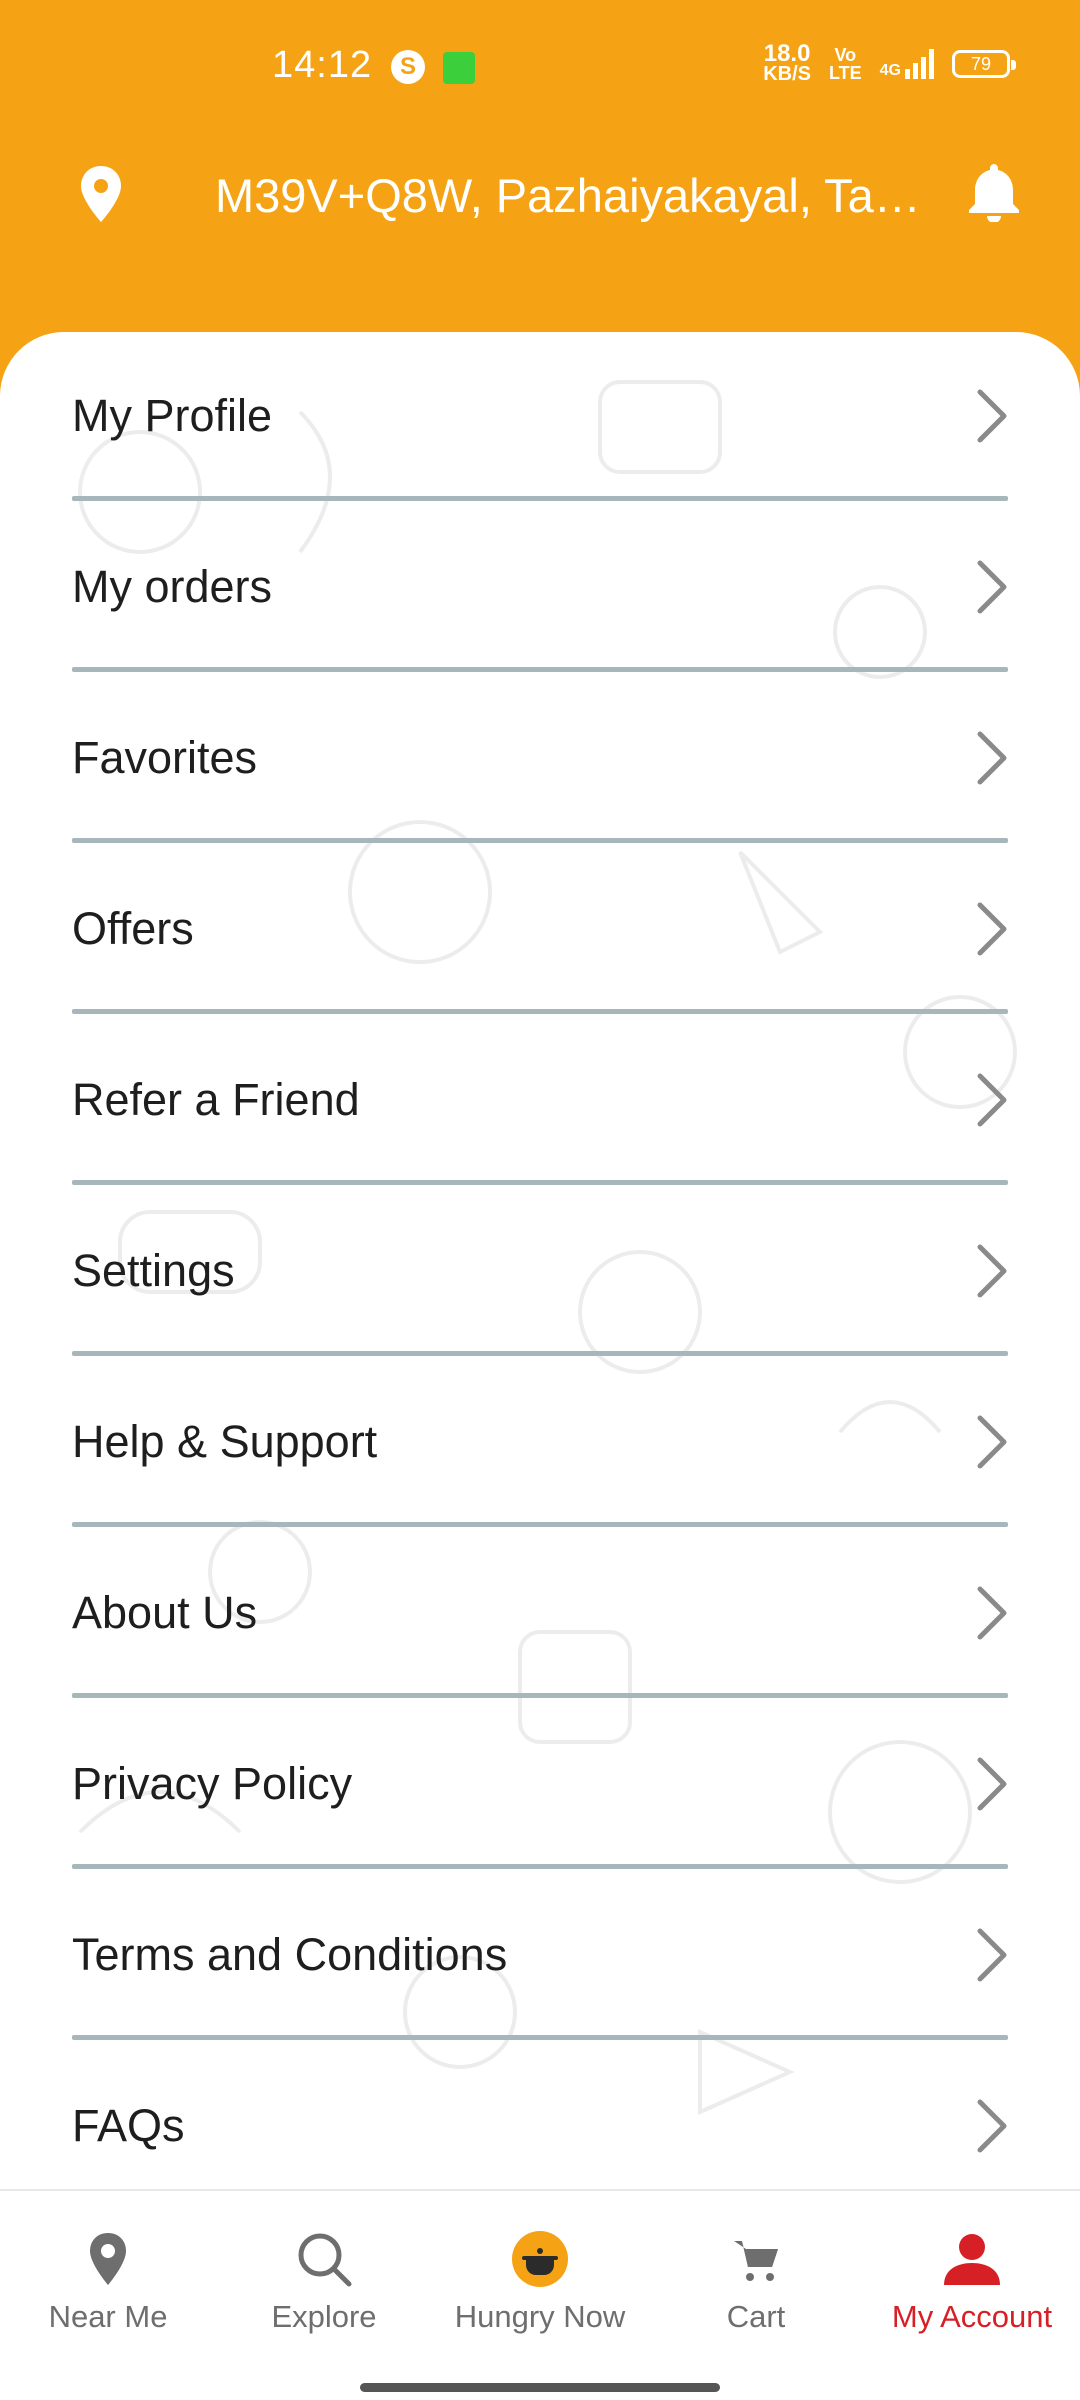 Image resolution: width=1080 pixels, height=2400 pixels. What do you see at coordinates (108, 2316) in the screenshot?
I see `nav-label: Near Me` at bounding box center [108, 2316].